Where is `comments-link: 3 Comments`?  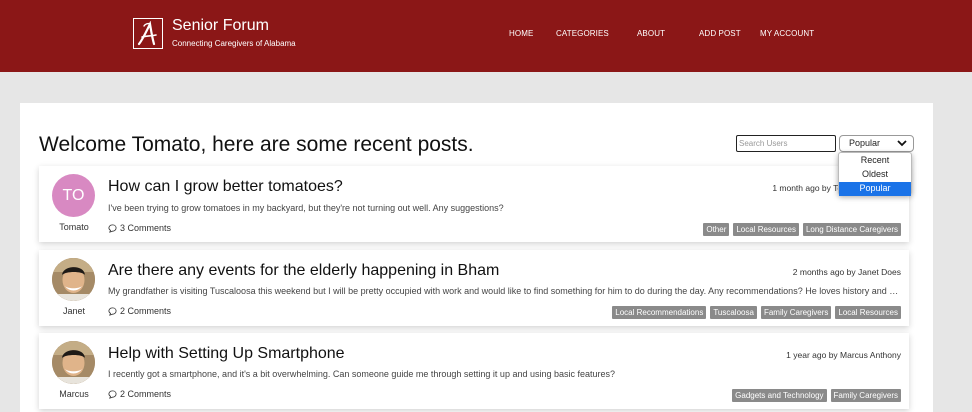 comments-link: 3 Comments is located at coordinates (139, 228).